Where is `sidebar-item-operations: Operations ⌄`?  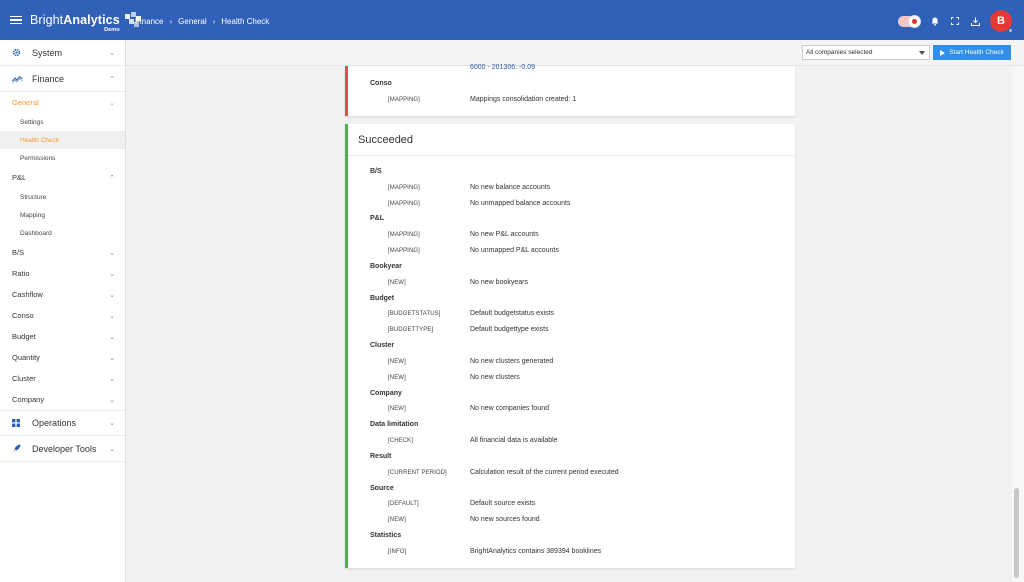 sidebar-item-operations: Operations ⌄ is located at coordinates (62, 423).